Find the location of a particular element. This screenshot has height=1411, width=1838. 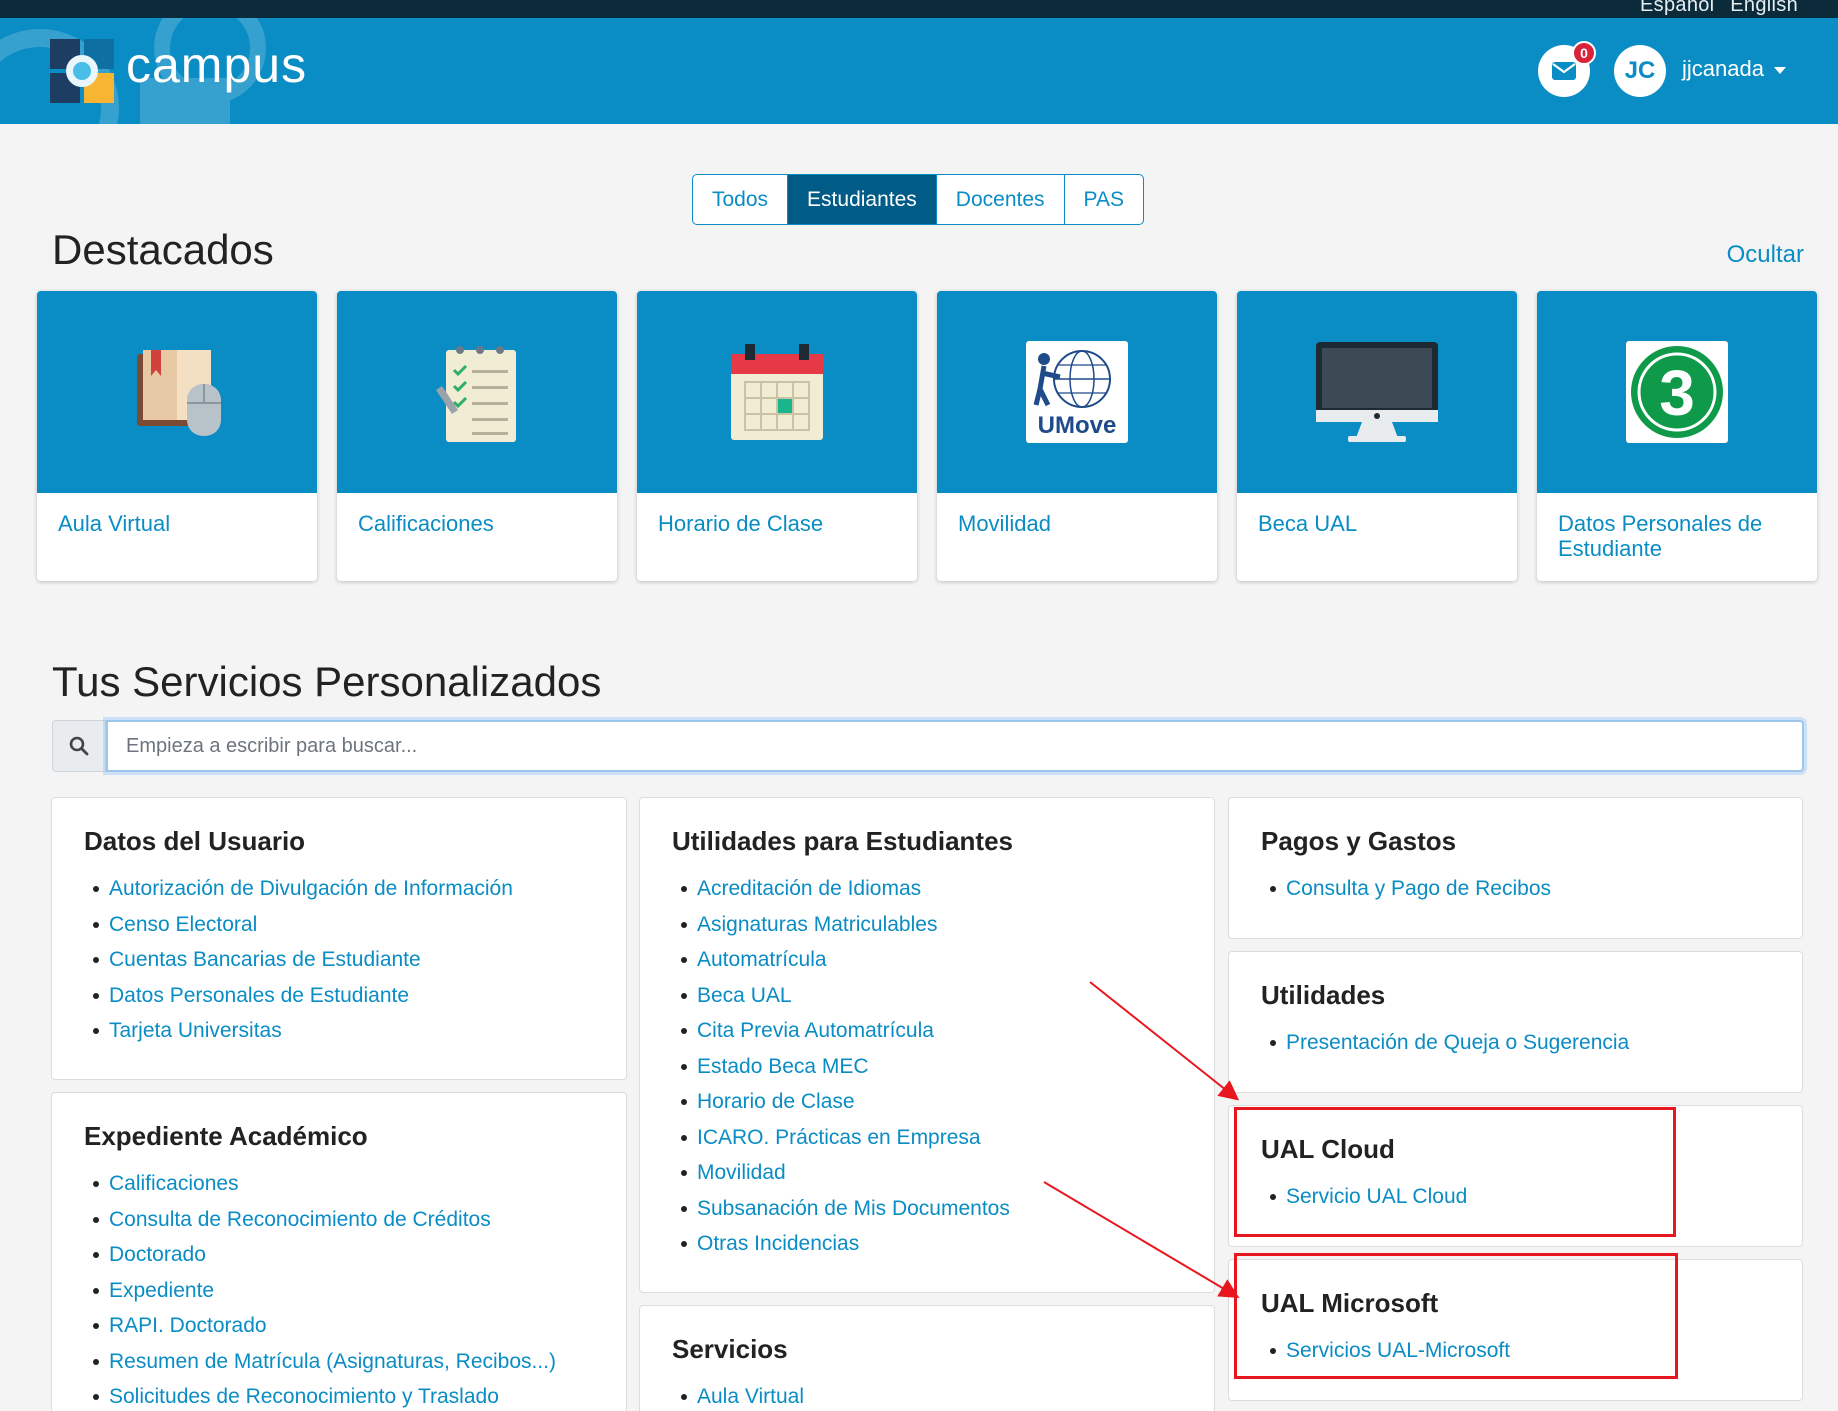

list-item-link: Cita Previa Automatrícula is located at coordinates (927, 1031).